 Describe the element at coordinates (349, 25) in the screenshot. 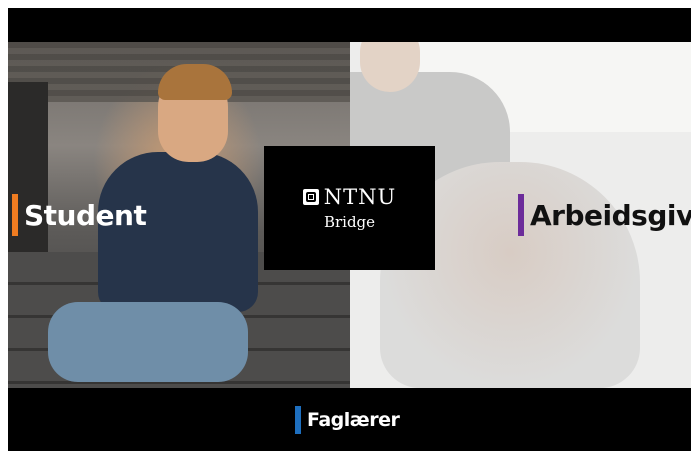

I see `top-bar` at that location.